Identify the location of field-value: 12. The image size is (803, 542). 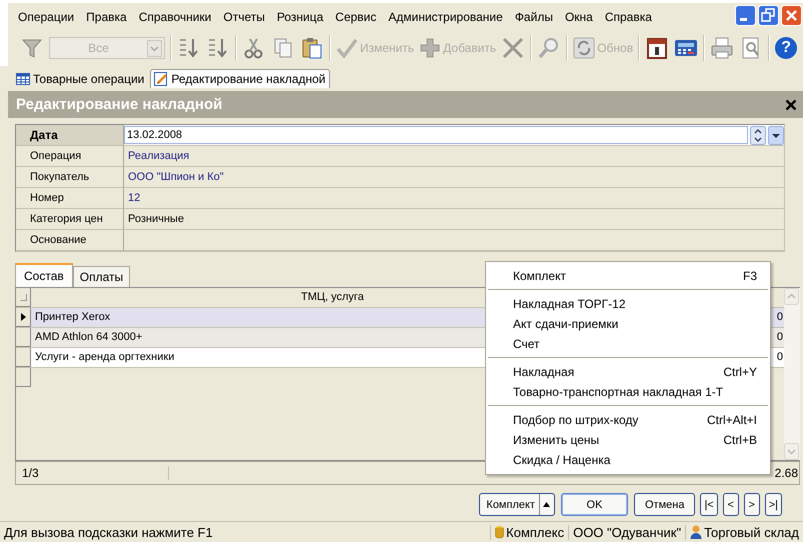
(454, 198).